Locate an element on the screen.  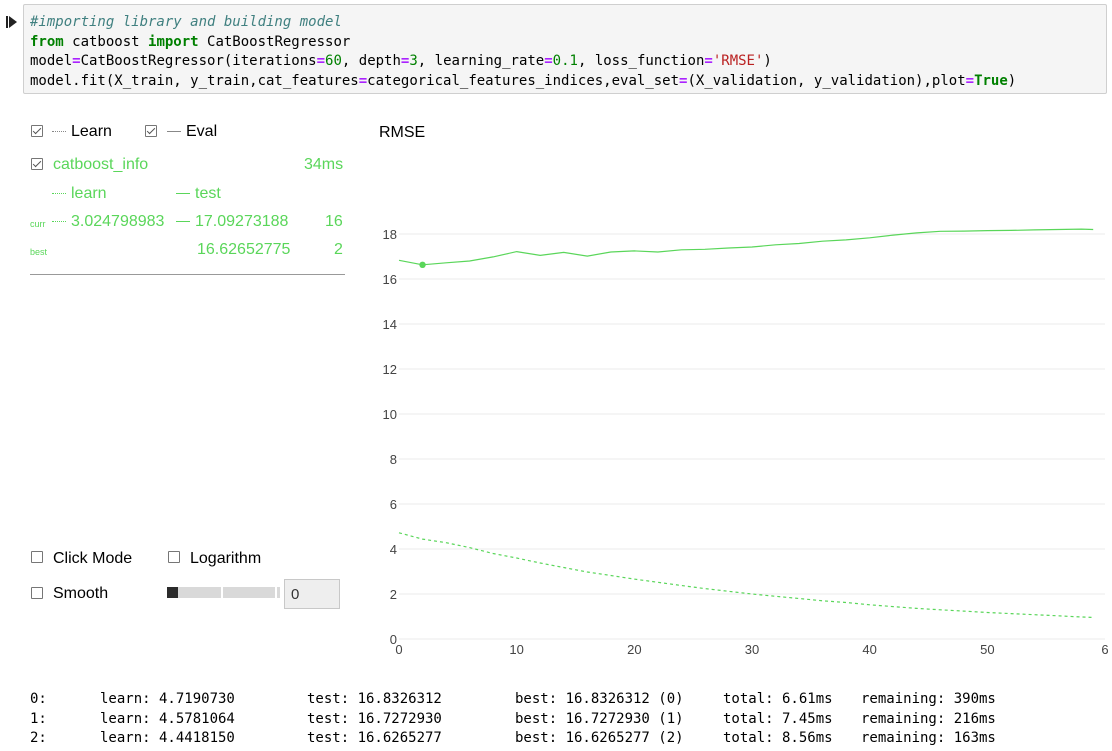
best-point-marker is located at coordinates (422, 265).